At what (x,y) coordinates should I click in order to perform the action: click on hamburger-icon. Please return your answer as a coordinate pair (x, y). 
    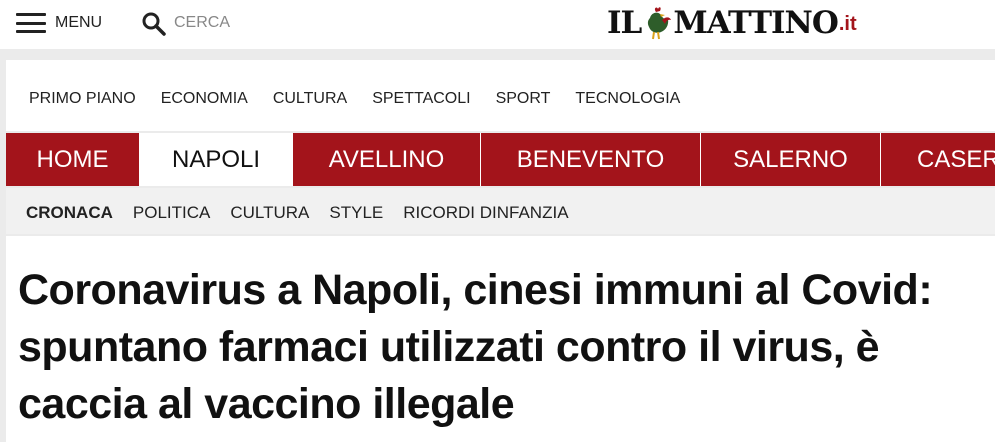
    Looking at the image, I should click on (31, 23).